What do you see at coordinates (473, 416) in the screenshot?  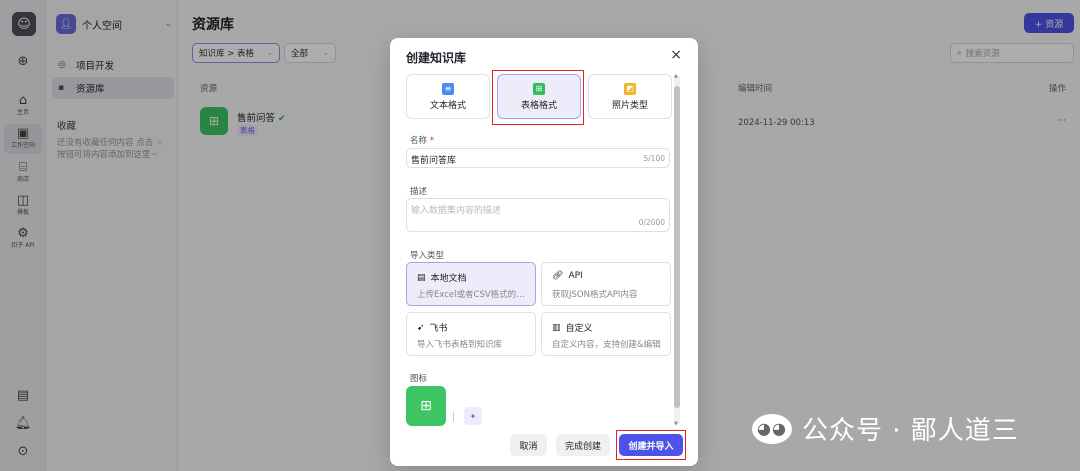 I see `ai-generate-icon: ✦` at bounding box center [473, 416].